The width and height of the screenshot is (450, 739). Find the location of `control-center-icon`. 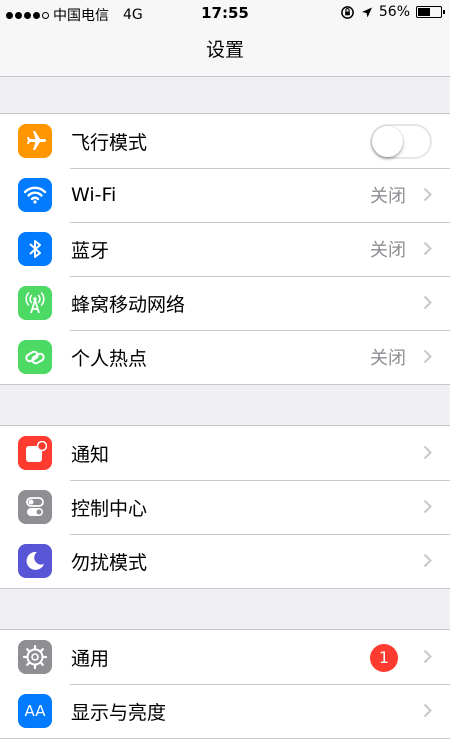

control-center-icon is located at coordinates (35, 507).